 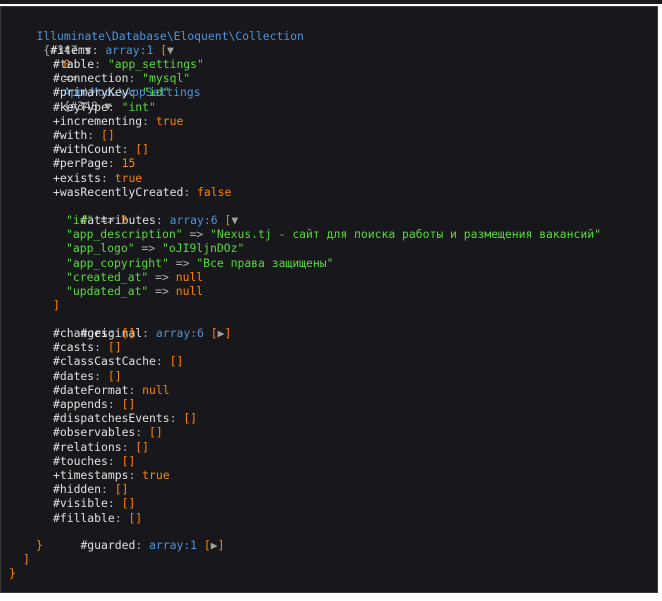 I want to click on model-prop-row: #with: [], so click(x=84, y=135).